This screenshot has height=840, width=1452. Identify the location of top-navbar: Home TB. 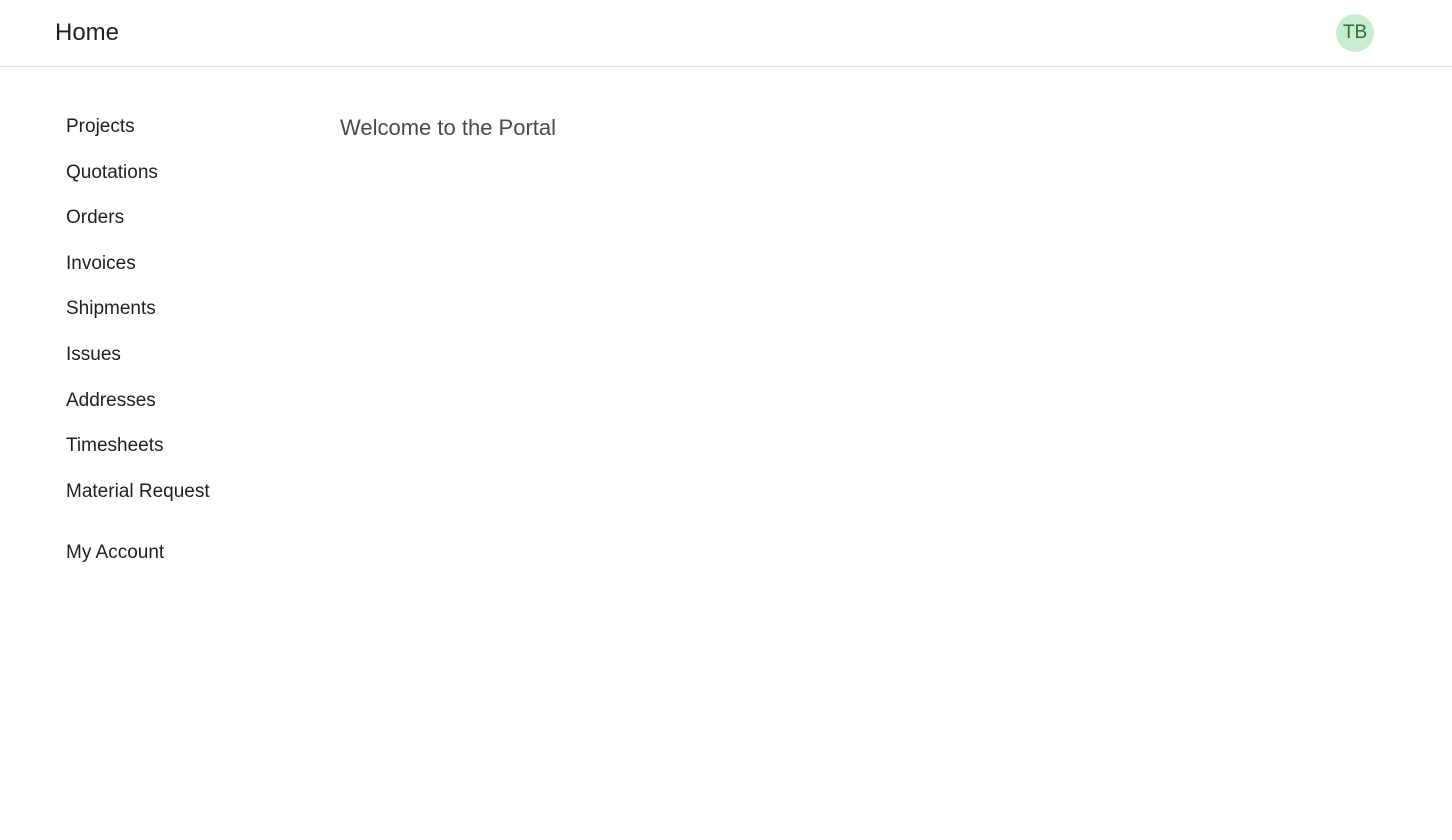
(726, 33).